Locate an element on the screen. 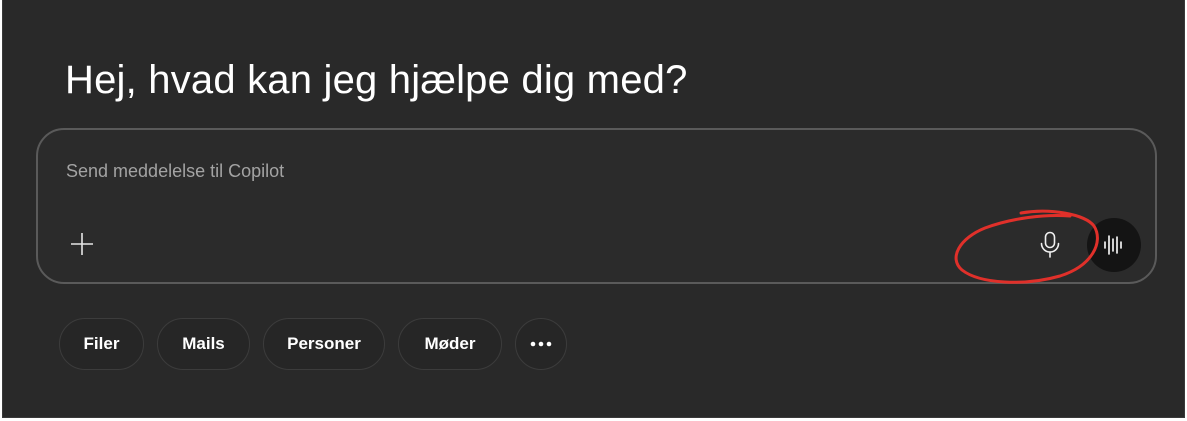 This screenshot has width=1187, height=421. more-horizontal-icon is located at coordinates (541, 344).